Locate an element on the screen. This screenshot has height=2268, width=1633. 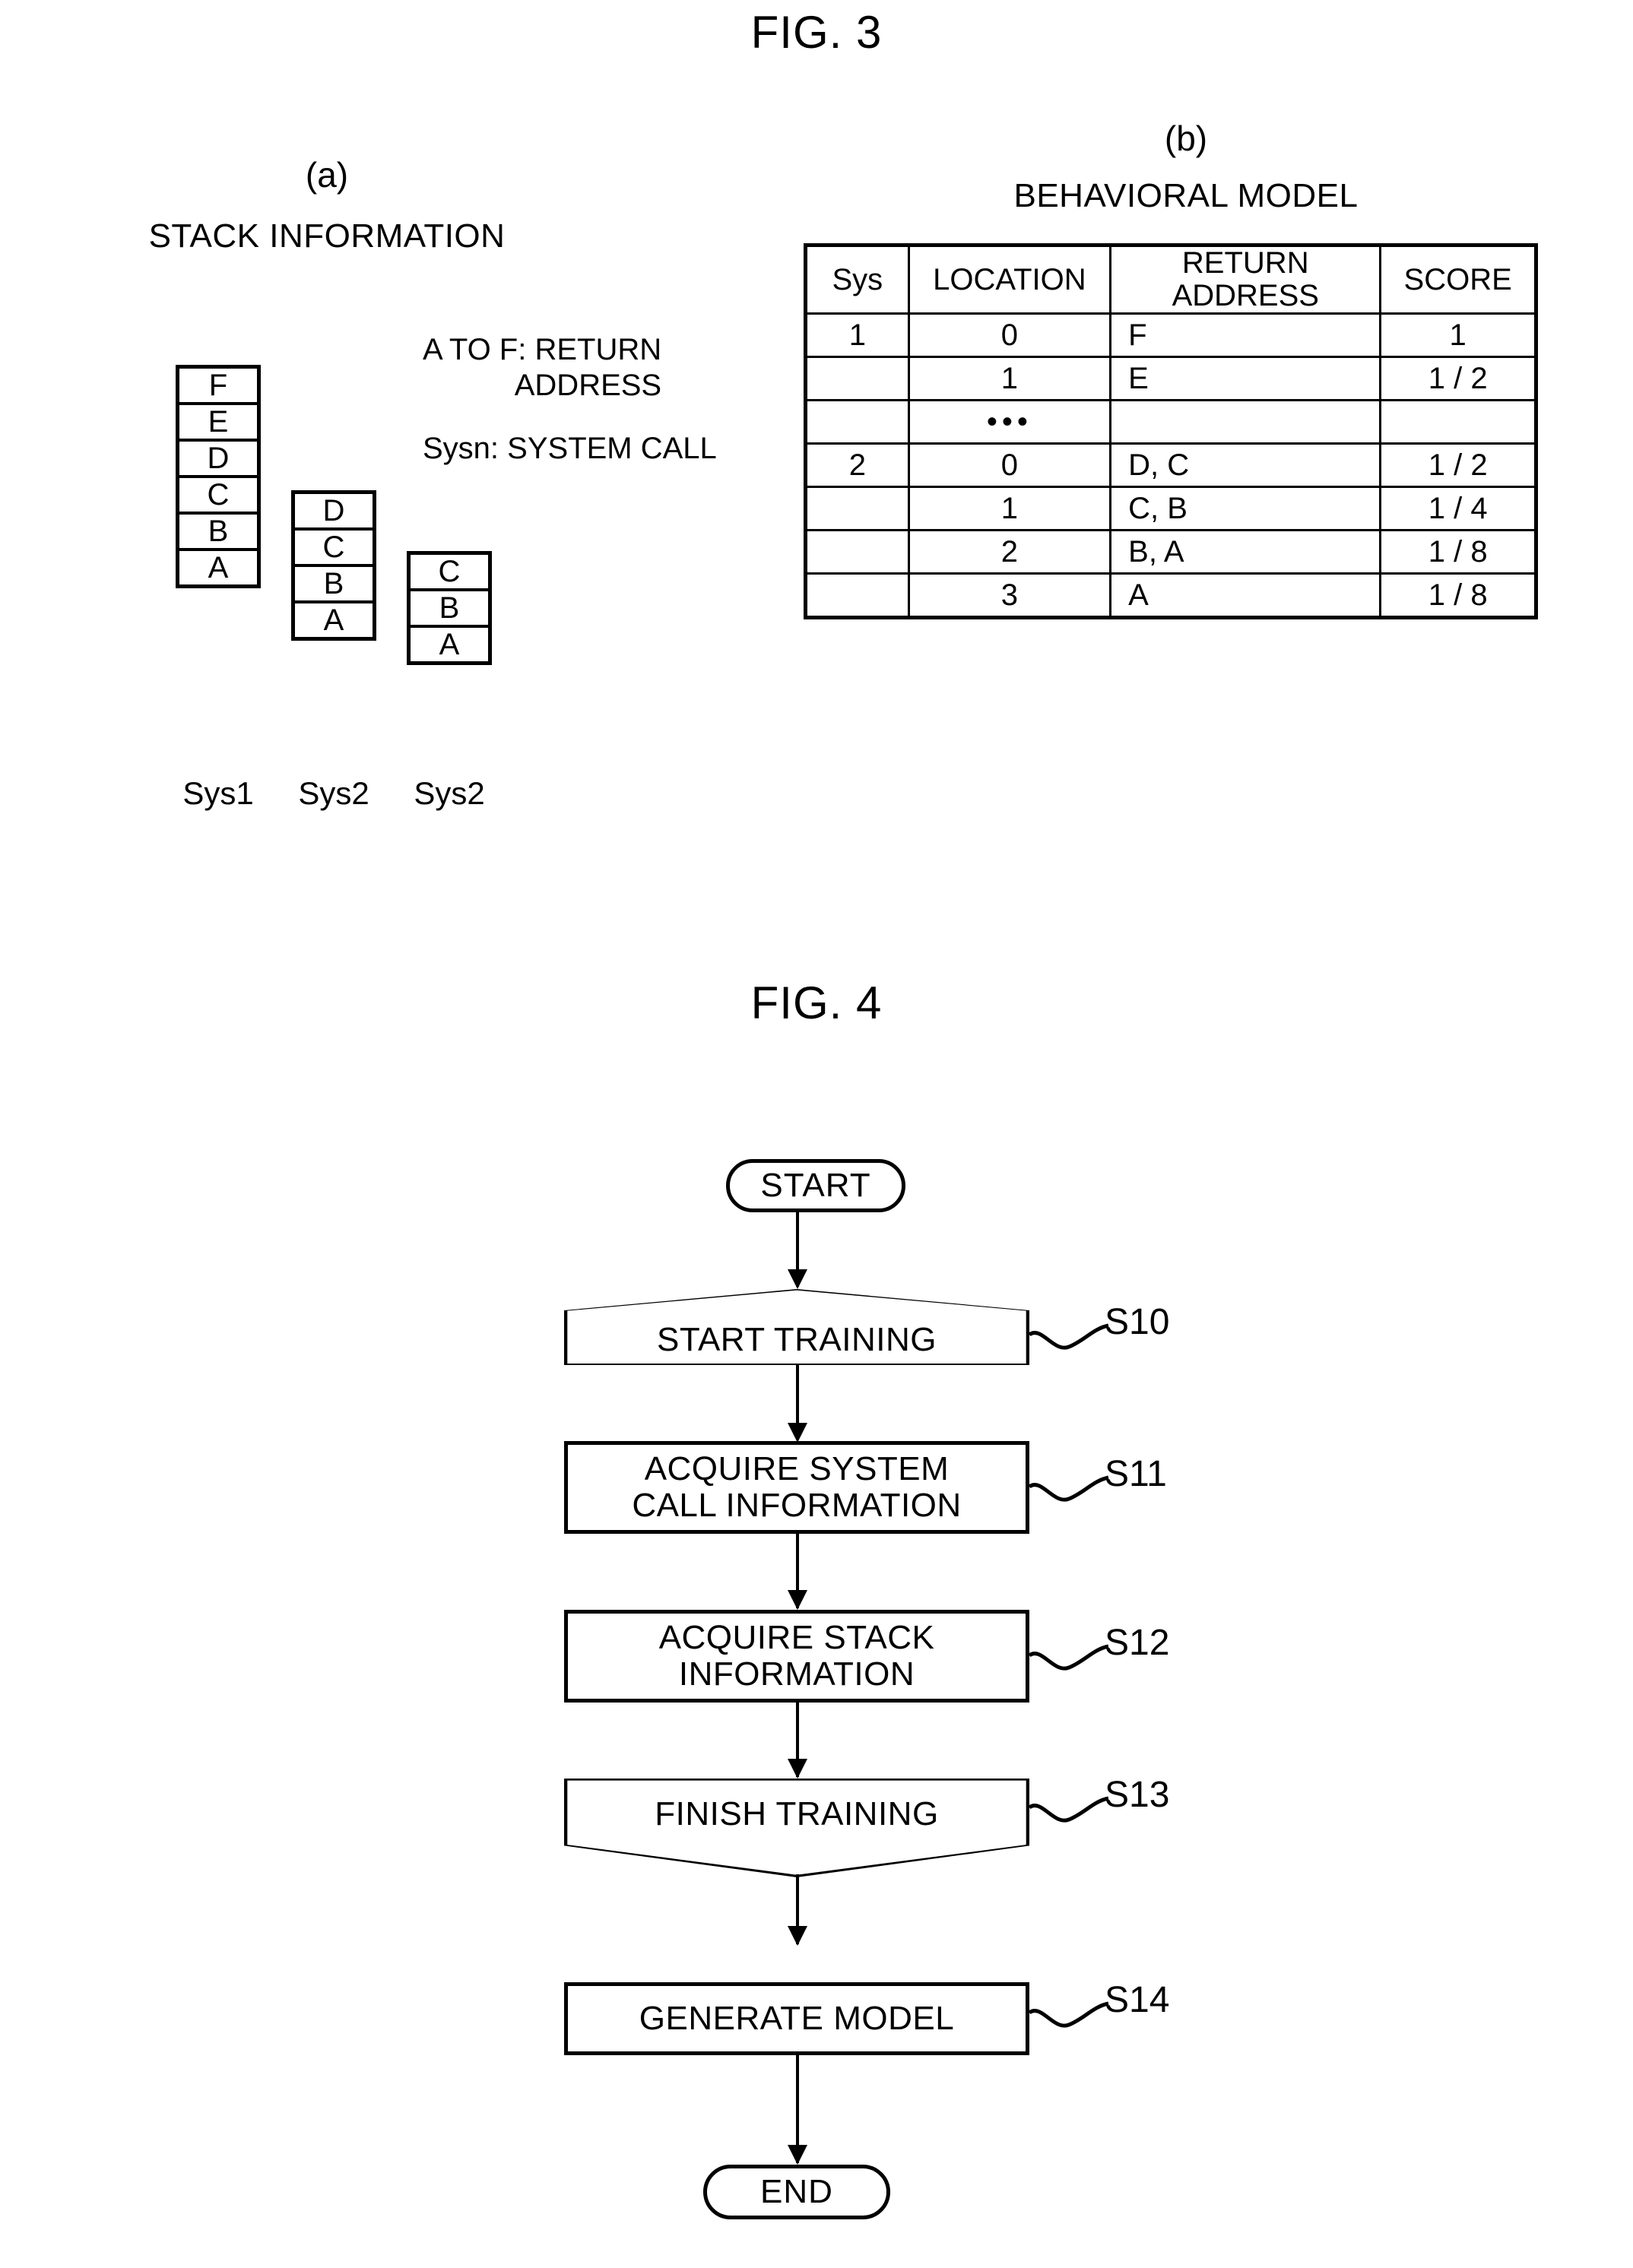
stack-cell: F is located at coordinates (218, 387).